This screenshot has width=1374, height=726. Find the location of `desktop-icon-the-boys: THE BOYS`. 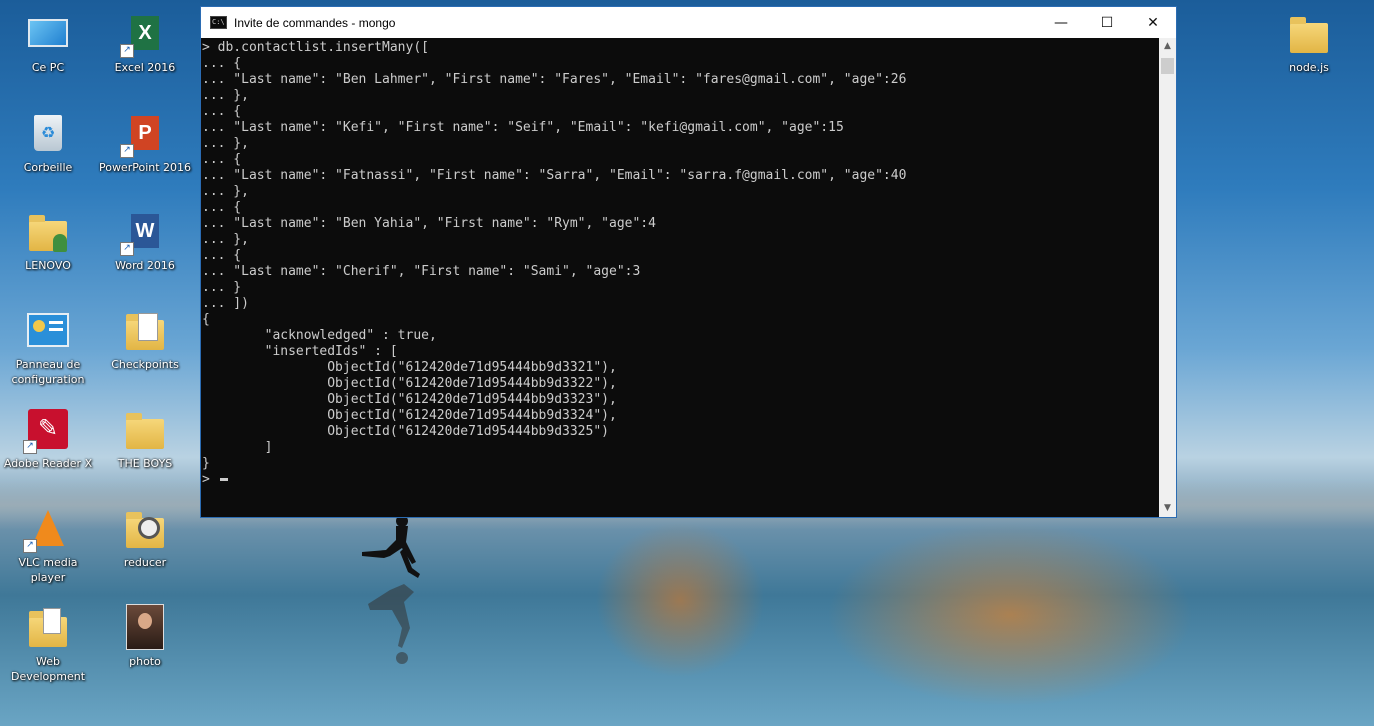

desktop-icon-the-boys: THE BOYS is located at coordinates (145, 438).